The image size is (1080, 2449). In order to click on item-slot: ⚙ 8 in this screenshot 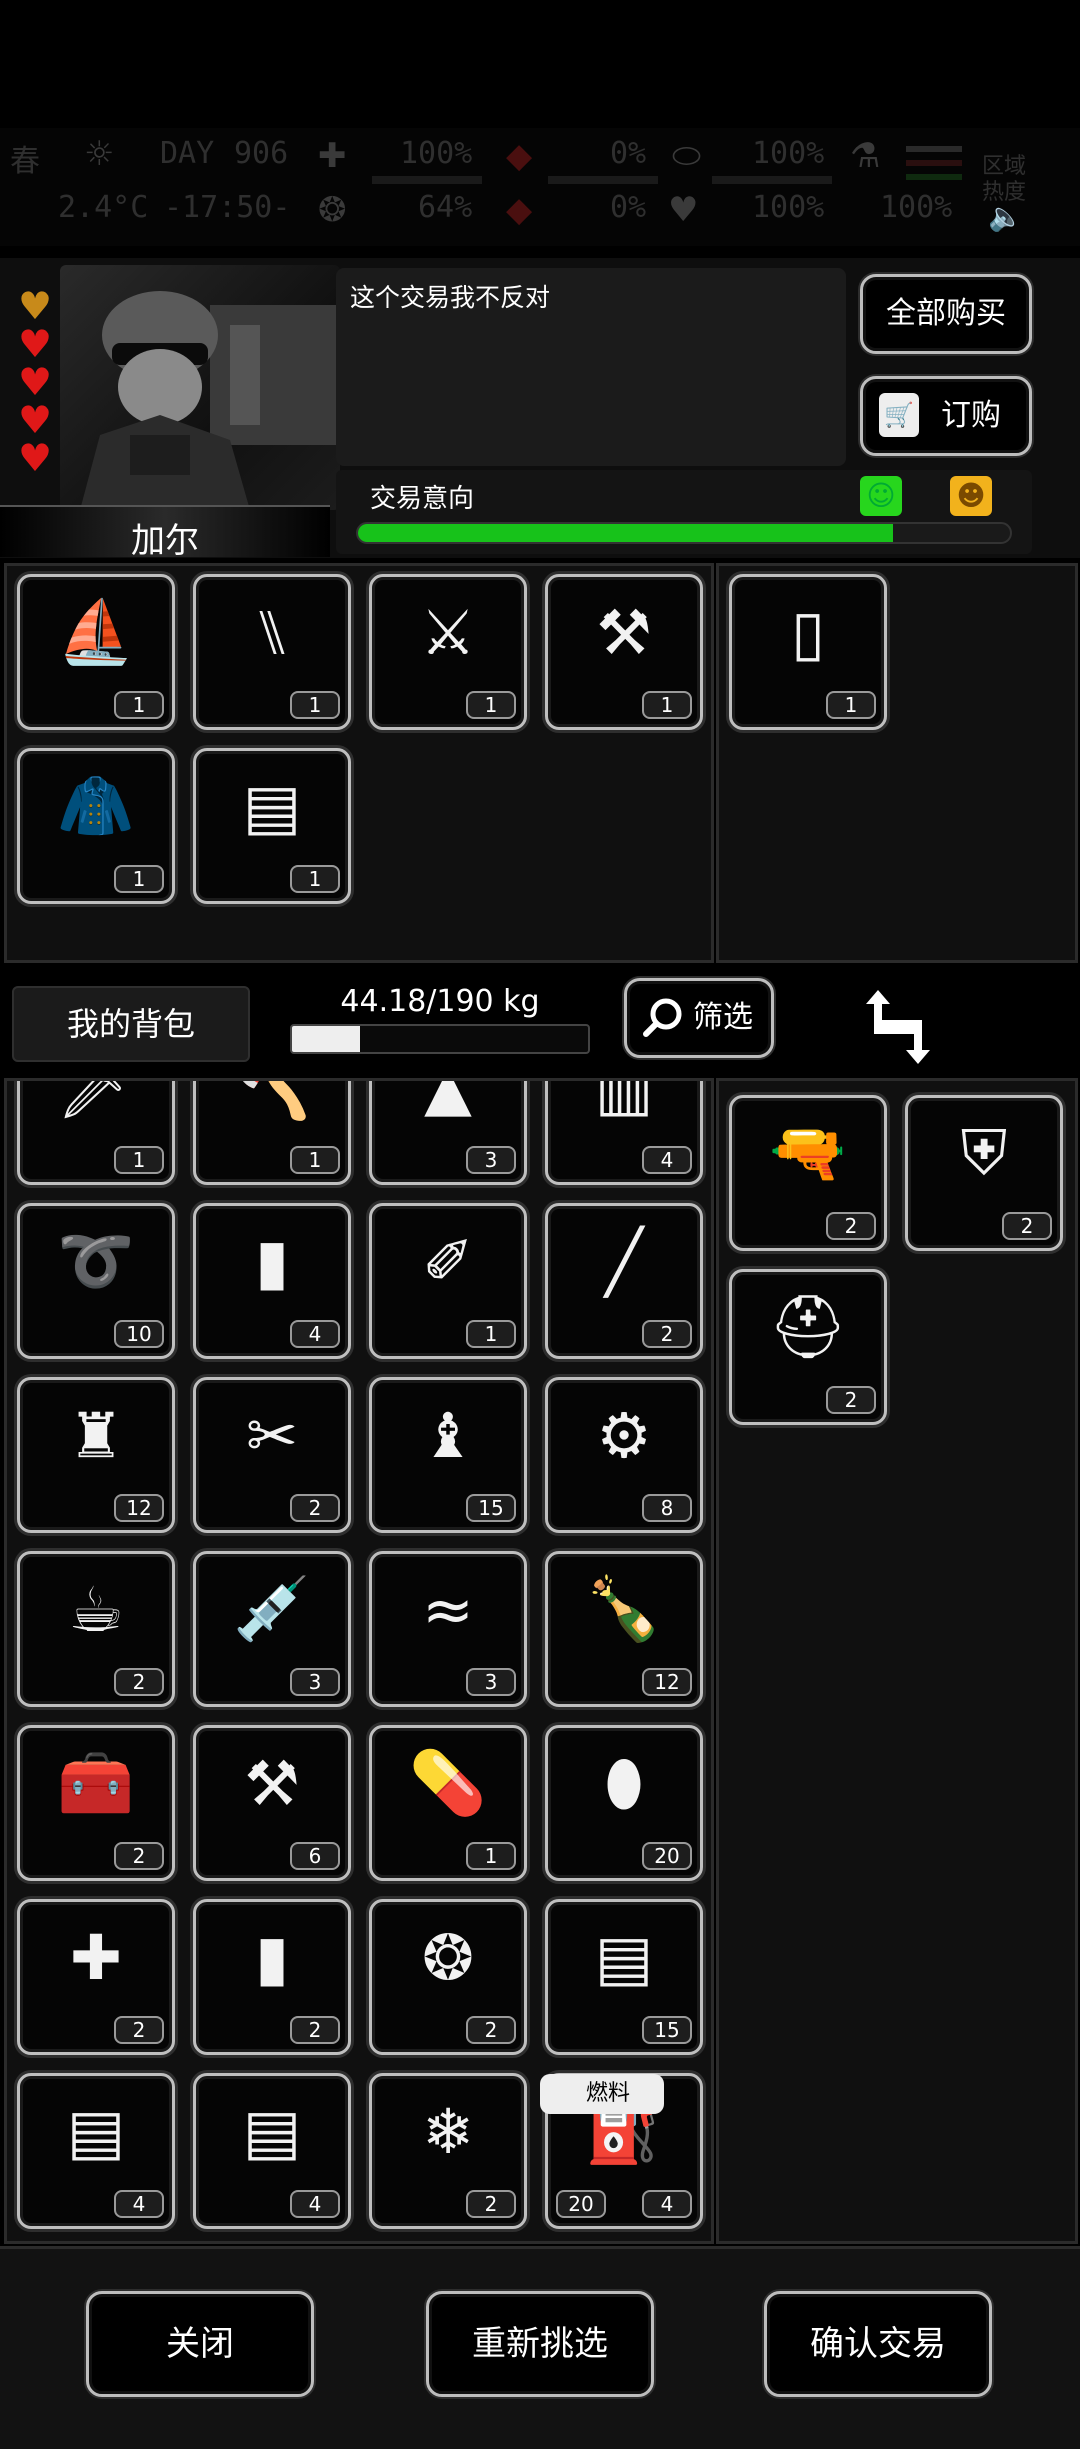, I will do `click(624, 1455)`.